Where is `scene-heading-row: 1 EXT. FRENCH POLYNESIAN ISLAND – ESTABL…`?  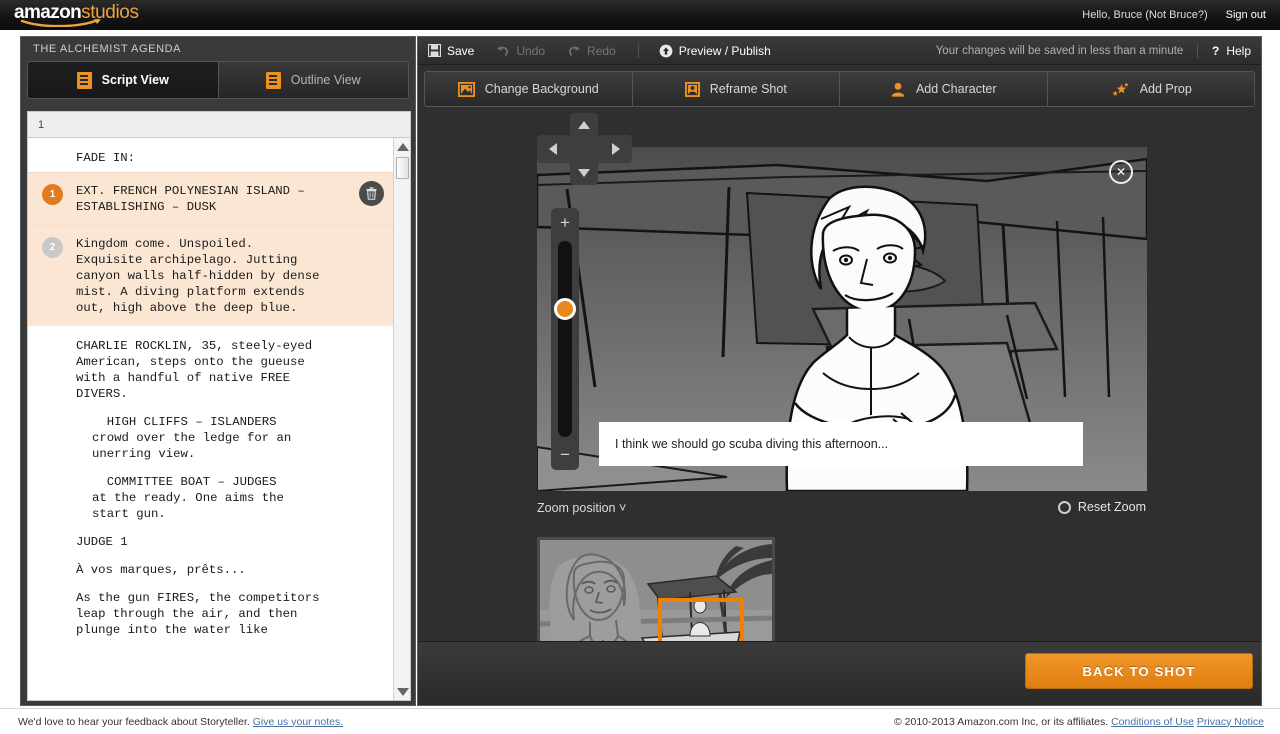
scene-heading-row: 1 EXT. FRENCH POLYNESIAN ISLAND – ESTABL… is located at coordinates (211, 198).